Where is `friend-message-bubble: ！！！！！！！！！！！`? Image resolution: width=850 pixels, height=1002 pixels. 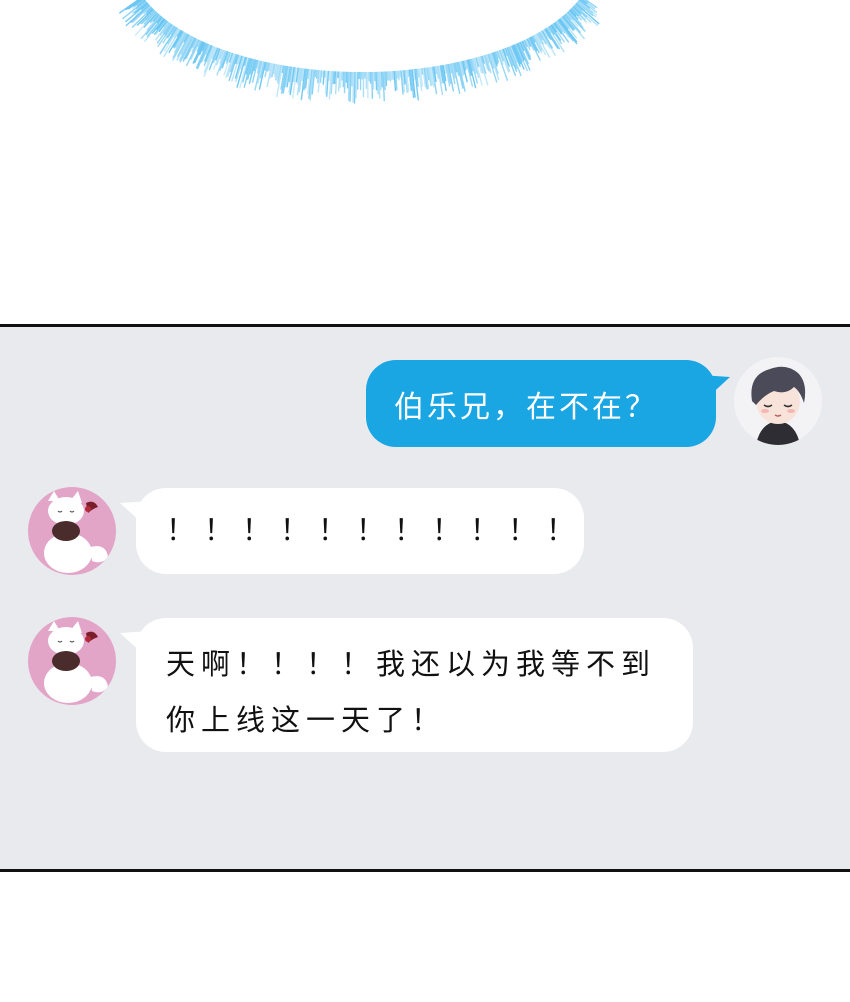 friend-message-bubble: ！！！！！！！！！！！ is located at coordinates (360, 531).